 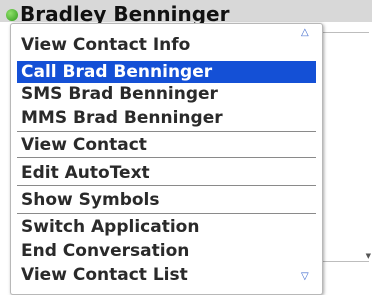 What do you see at coordinates (12, 15) in the screenshot?
I see `presence-status-icon` at bounding box center [12, 15].